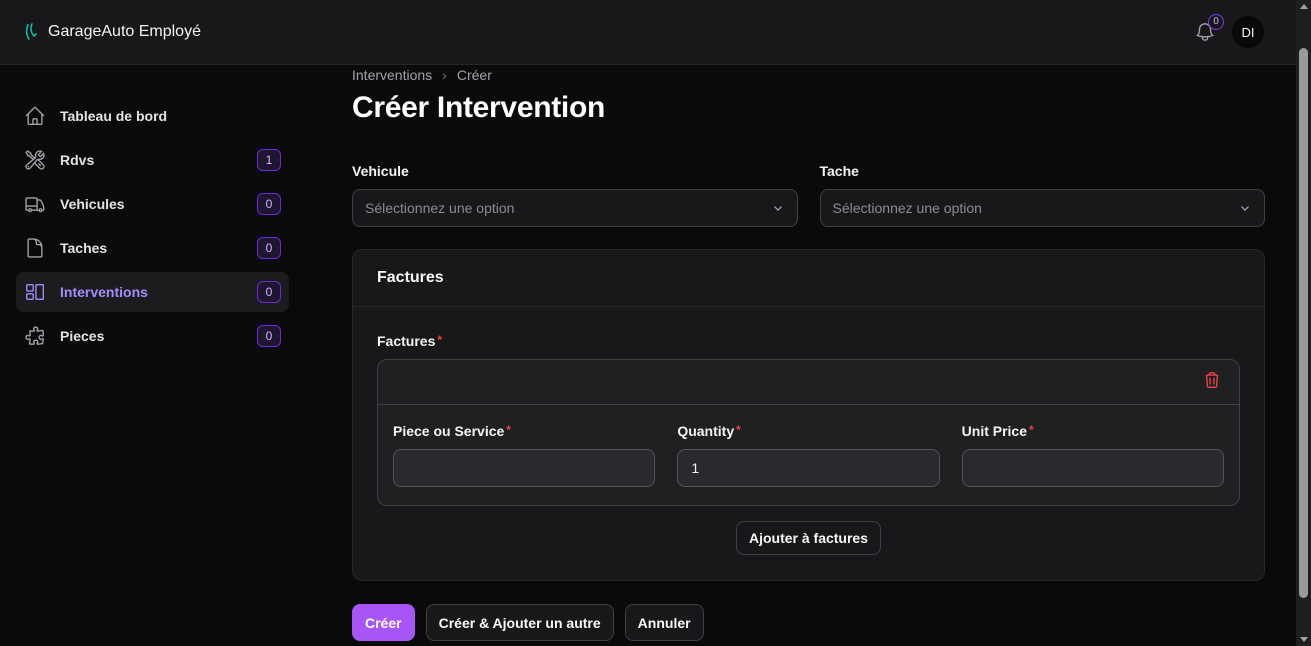  Describe the element at coordinates (406, 341) in the screenshot. I see `factures-repeater-label-text: Factures` at that location.